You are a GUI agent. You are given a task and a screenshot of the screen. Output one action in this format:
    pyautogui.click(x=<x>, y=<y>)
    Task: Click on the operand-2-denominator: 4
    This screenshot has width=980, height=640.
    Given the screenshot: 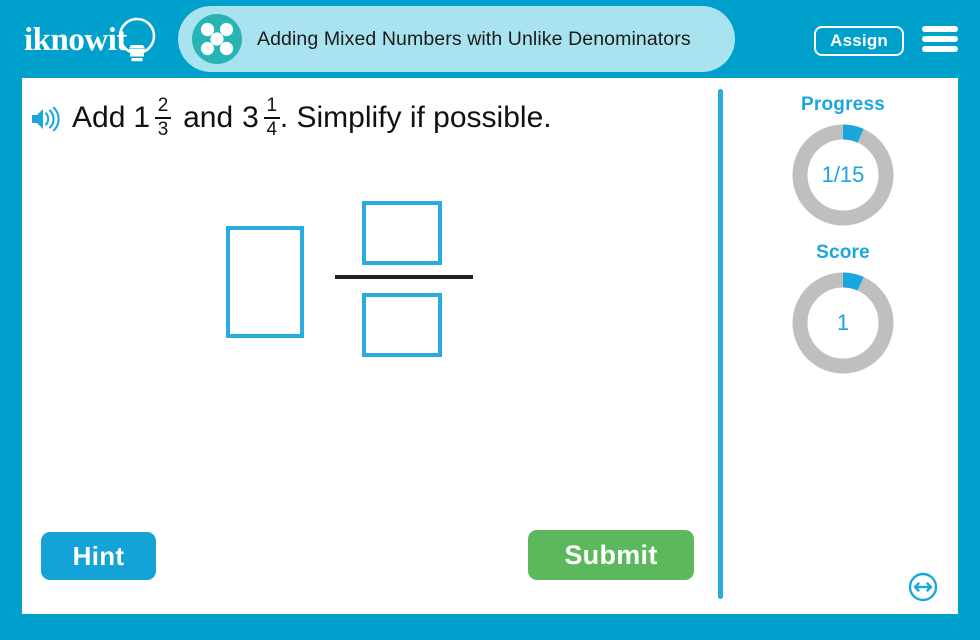 What is the action you would take?
    pyautogui.click(x=272, y=129)
    